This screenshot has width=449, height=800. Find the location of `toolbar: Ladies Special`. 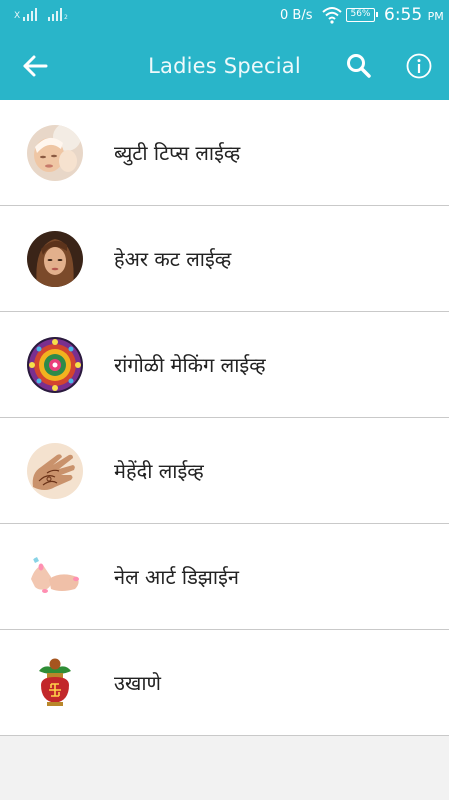

toolbar: Ladies Special is located at coordinates (224, 66).